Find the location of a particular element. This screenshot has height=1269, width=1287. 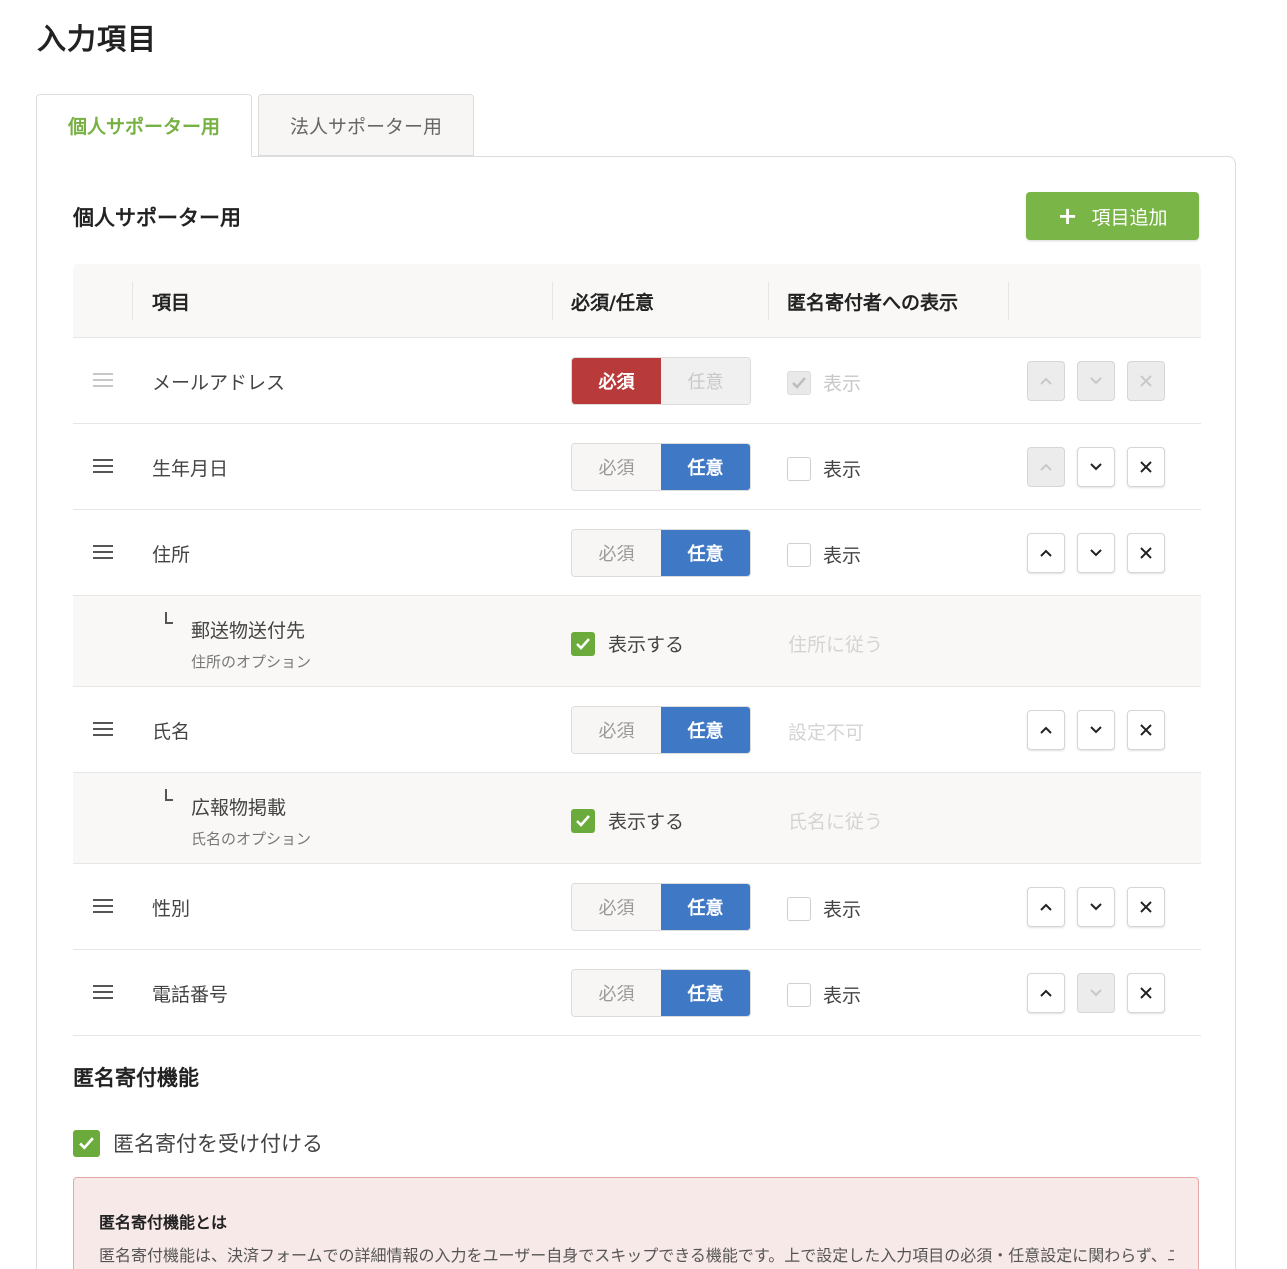

sub-item-note: 氏名のオプション is located at coordinates (251, 839).